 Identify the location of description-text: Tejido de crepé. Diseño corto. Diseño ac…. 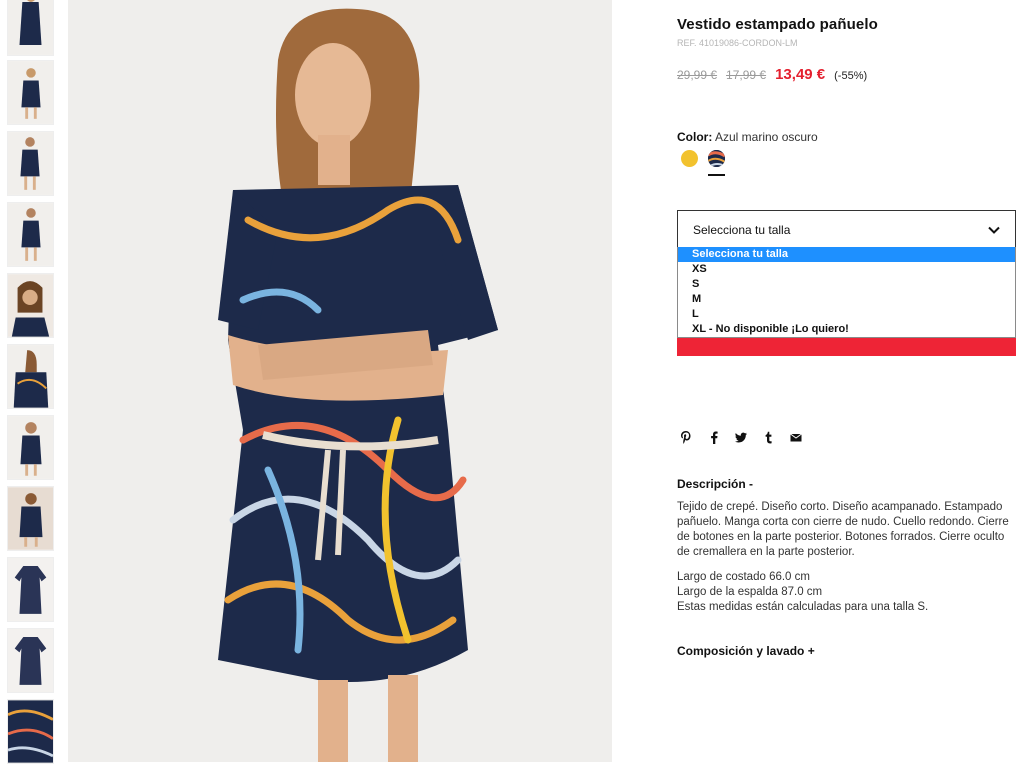
(843, 529).